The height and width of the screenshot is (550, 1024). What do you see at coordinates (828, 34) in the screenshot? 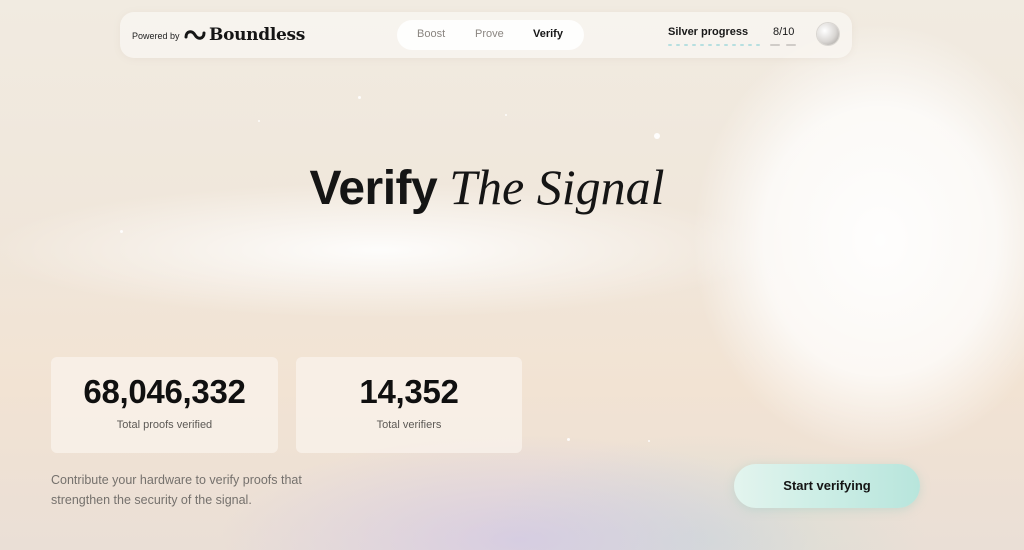
I see `avatar` at bounding box center [828, 34].